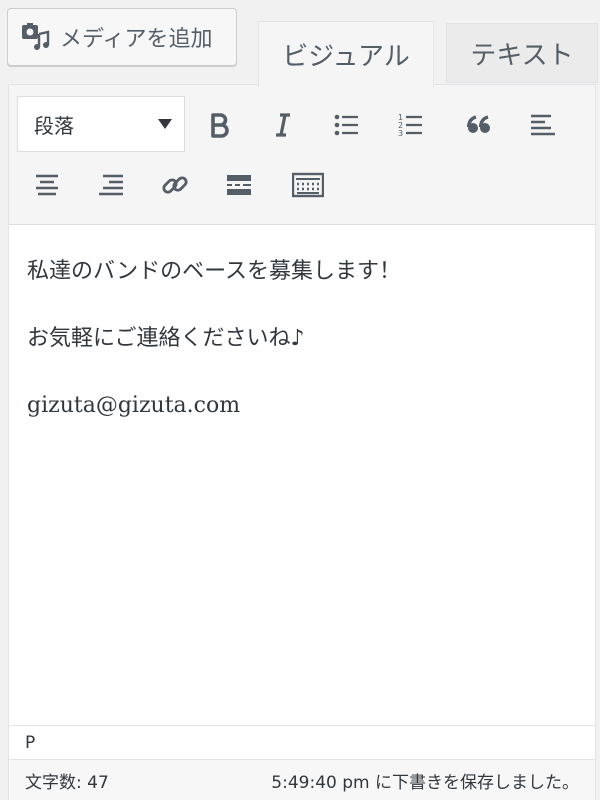 Image resolution: width=600 pixels, height=800 pixels. Describe the element at coordinates (165, 124) in the screenshot. I see `chevron-down-icon` at that location.